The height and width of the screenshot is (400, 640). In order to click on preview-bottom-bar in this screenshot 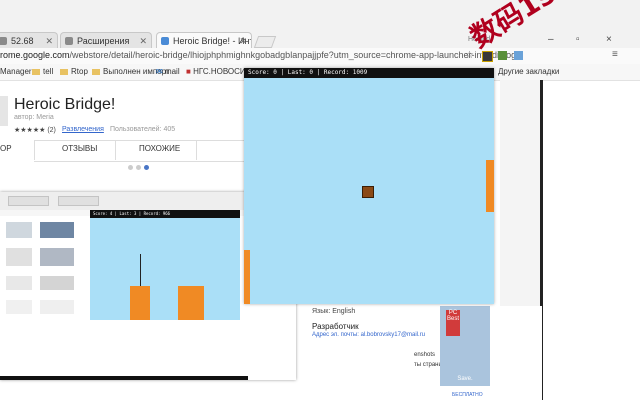, I will do `click(124, 378)`.